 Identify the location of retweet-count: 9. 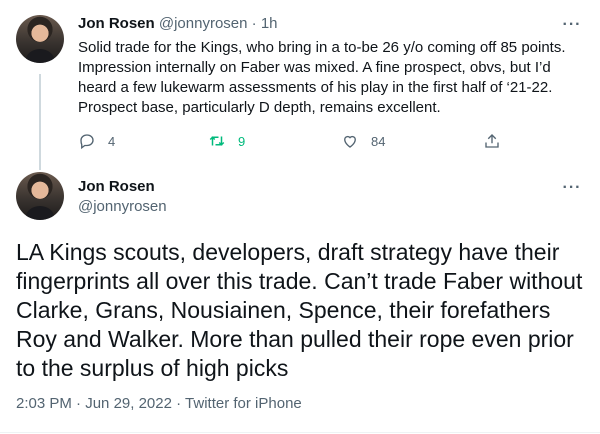
(242, 141).